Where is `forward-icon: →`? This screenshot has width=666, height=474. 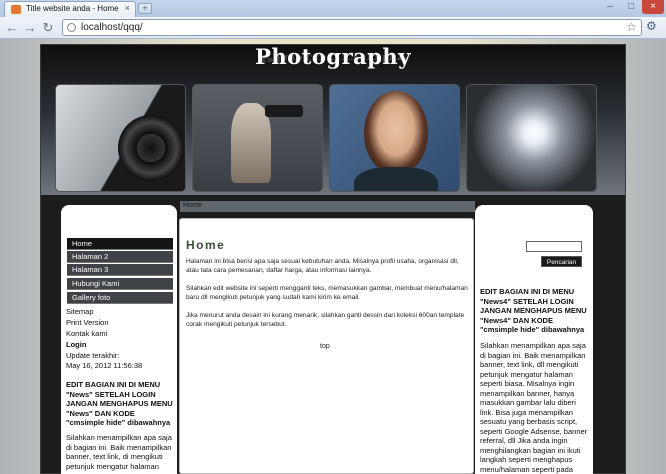 forward-icon: → is located at coordinates (30, 28).